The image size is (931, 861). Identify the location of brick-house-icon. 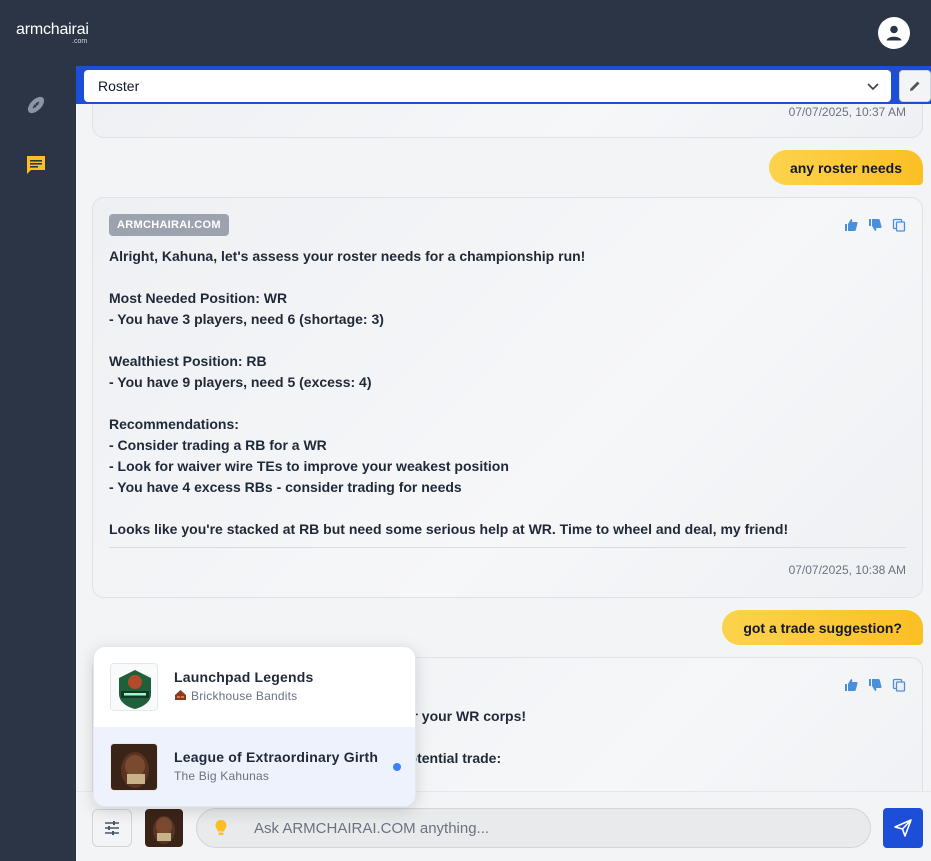
(180, 695).